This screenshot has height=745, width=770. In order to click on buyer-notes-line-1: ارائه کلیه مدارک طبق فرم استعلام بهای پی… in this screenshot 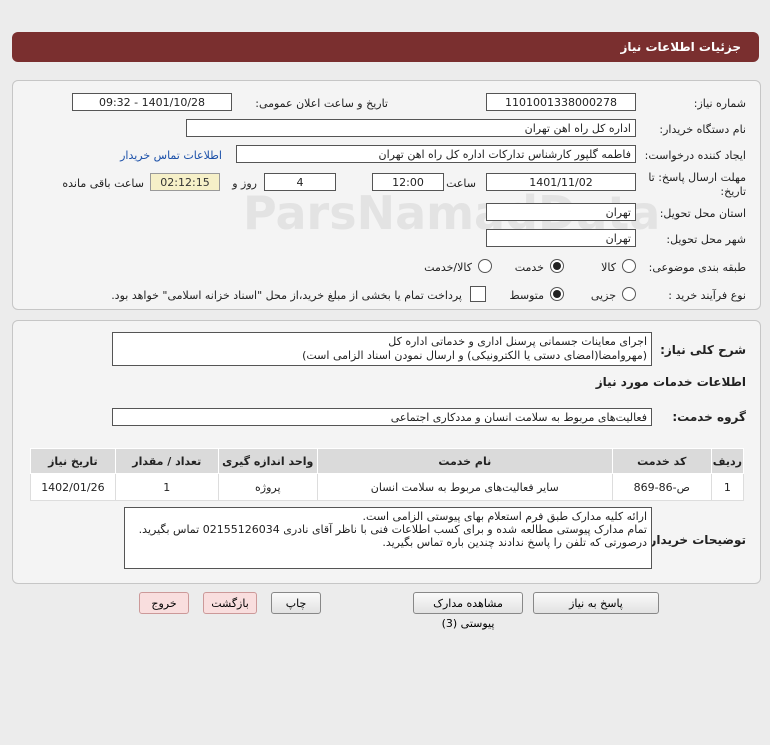, I will do `click(504, 516)`.